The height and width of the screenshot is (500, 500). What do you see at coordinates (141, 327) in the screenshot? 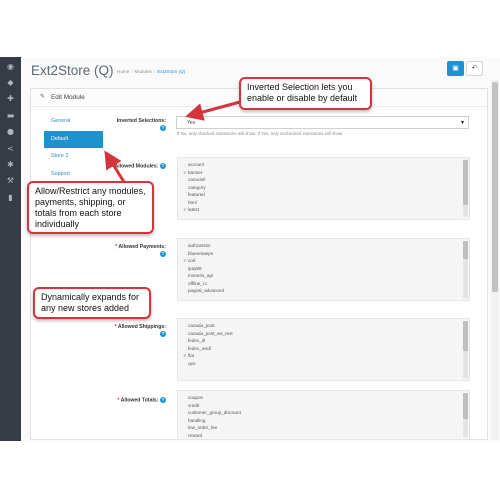
I see `allowed-shippings-text: Allowed Shippings:` at bounding box center [141, 327].